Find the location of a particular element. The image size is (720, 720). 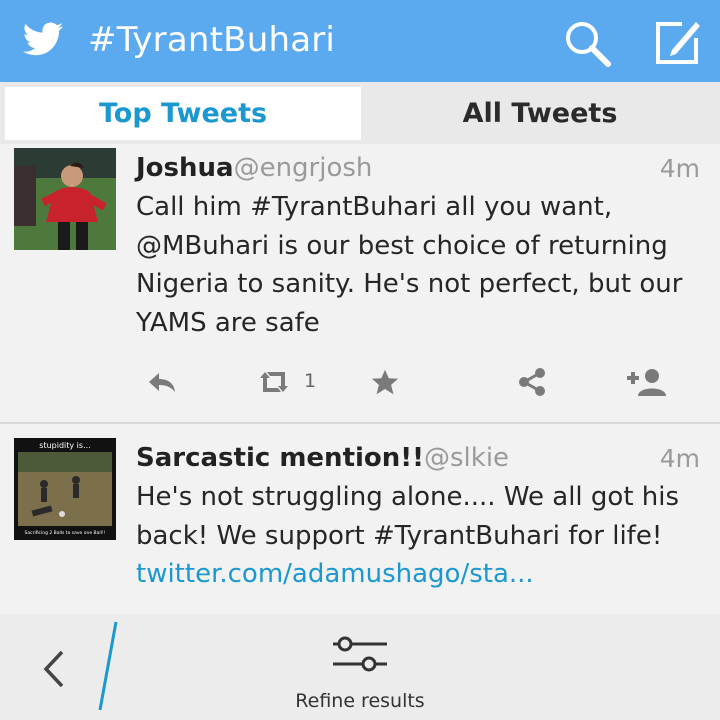

tweet-author-handle: @engrjosh is located at coordinates (303, 168).